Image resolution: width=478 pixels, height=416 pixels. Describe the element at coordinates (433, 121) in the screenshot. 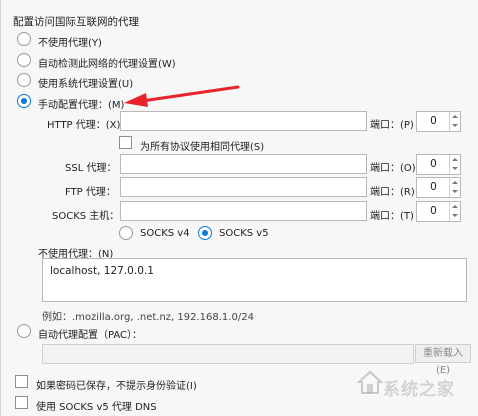

I see `http-port-value: 0` at that location.